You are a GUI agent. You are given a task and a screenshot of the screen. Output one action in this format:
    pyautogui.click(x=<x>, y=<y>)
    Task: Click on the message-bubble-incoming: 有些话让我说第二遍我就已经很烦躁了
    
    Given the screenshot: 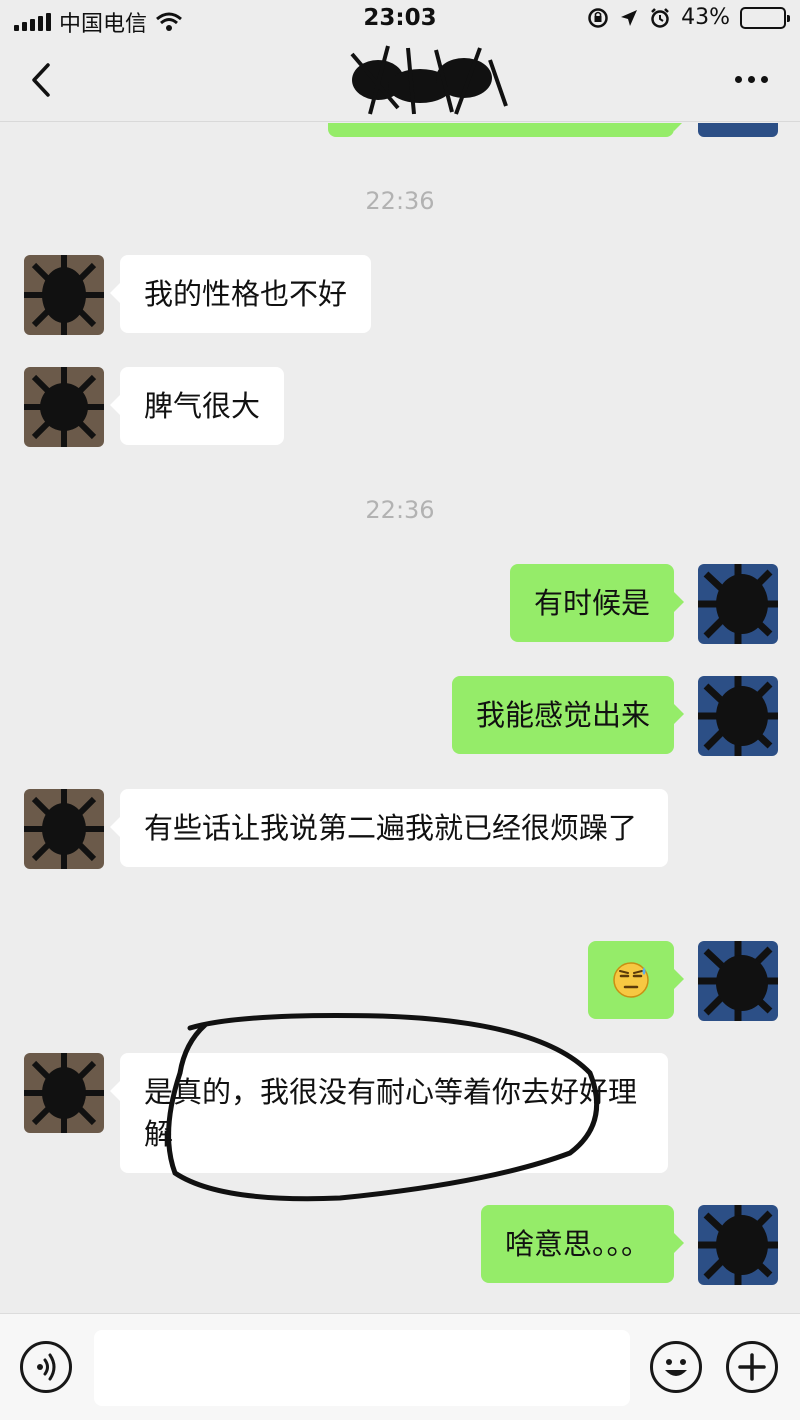 What is the action you would take?
    pyautogui.click(x=389, y=828)
    